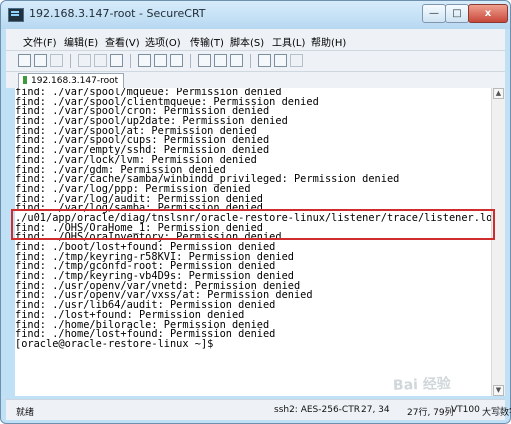  Describe the element at coordinates (236, 60) in the screenshot. I see `key-icon` at that location.